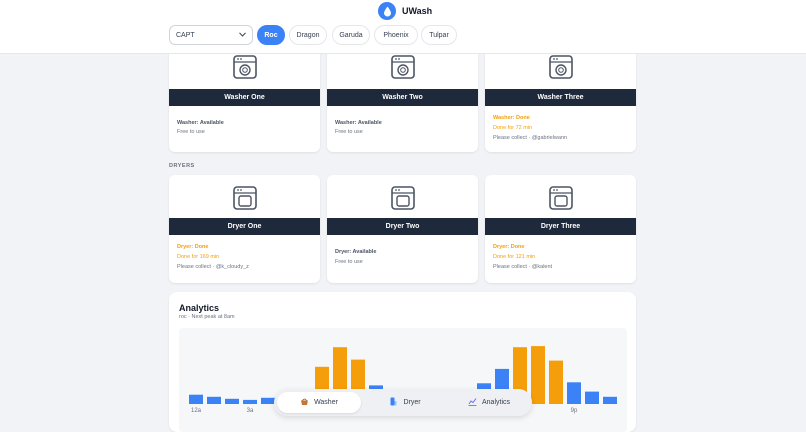  Describe the element at coordinates (326, 402) in the screenshot. I see `nav-label: Washer` at that location.